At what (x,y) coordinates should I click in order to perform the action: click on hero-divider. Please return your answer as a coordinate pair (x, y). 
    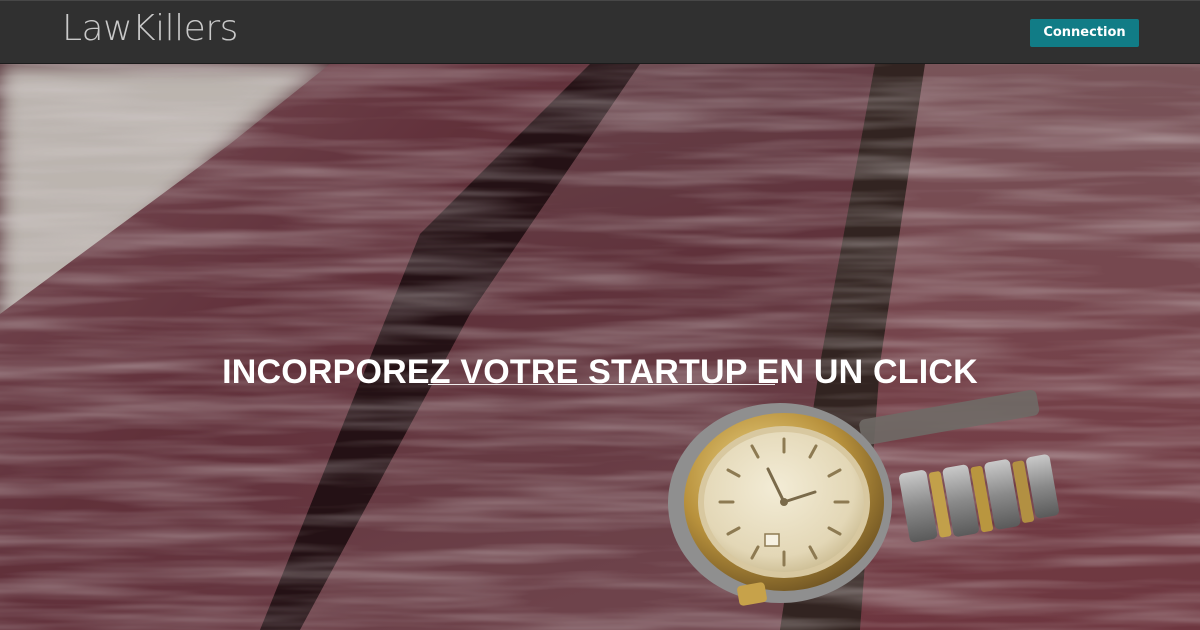
    Looking at the image, I should click on (601, 384).